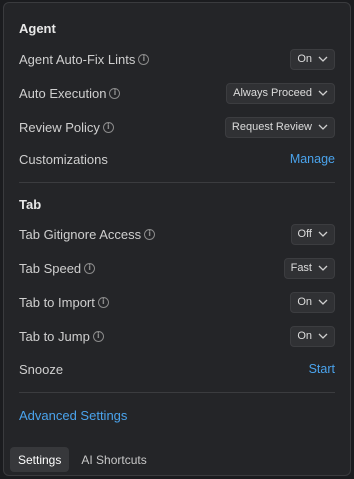 The height and width of the screenshot is (479, 354). I want to click on snooze-start-link: Start, so click(322, 369).